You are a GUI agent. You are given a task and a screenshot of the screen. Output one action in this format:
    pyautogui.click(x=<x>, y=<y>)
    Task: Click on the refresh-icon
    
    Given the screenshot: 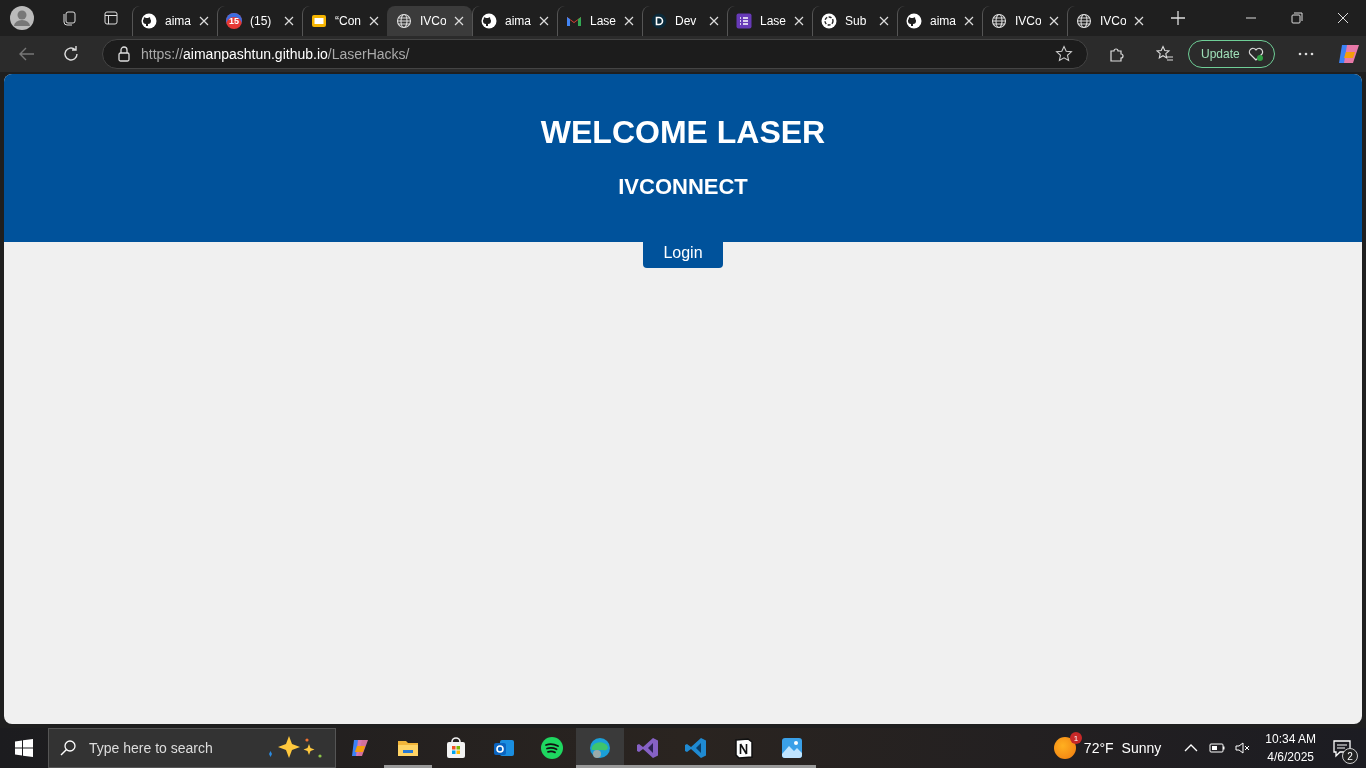 What is the action you would take?
    pyautogui.click(x=71, y=54)
    